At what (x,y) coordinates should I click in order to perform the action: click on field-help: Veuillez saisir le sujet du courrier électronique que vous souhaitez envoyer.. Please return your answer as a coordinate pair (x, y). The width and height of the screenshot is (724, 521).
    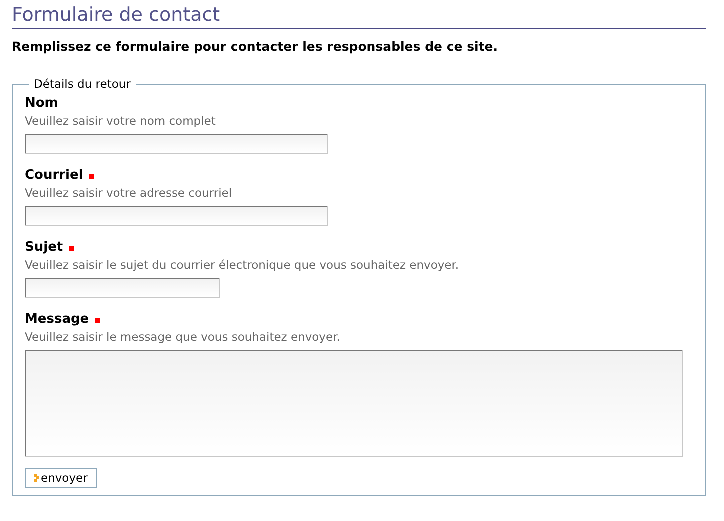
    Looking at the image, I should click on (242, 265).